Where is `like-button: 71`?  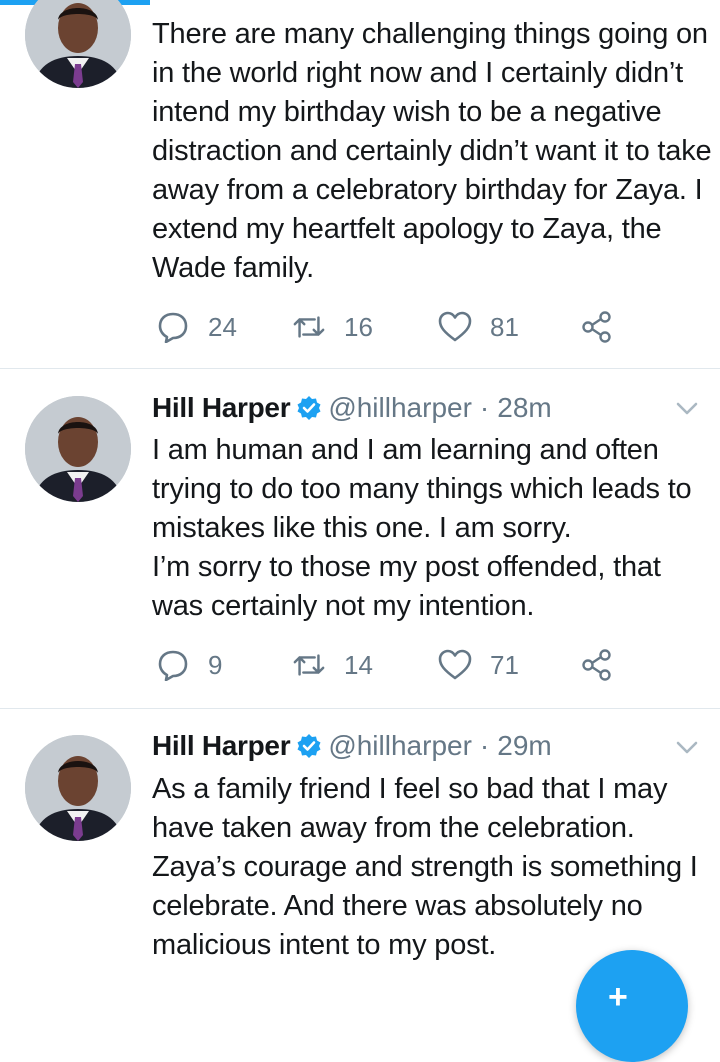
like-button: 71 is located at coordinates (478, 665).